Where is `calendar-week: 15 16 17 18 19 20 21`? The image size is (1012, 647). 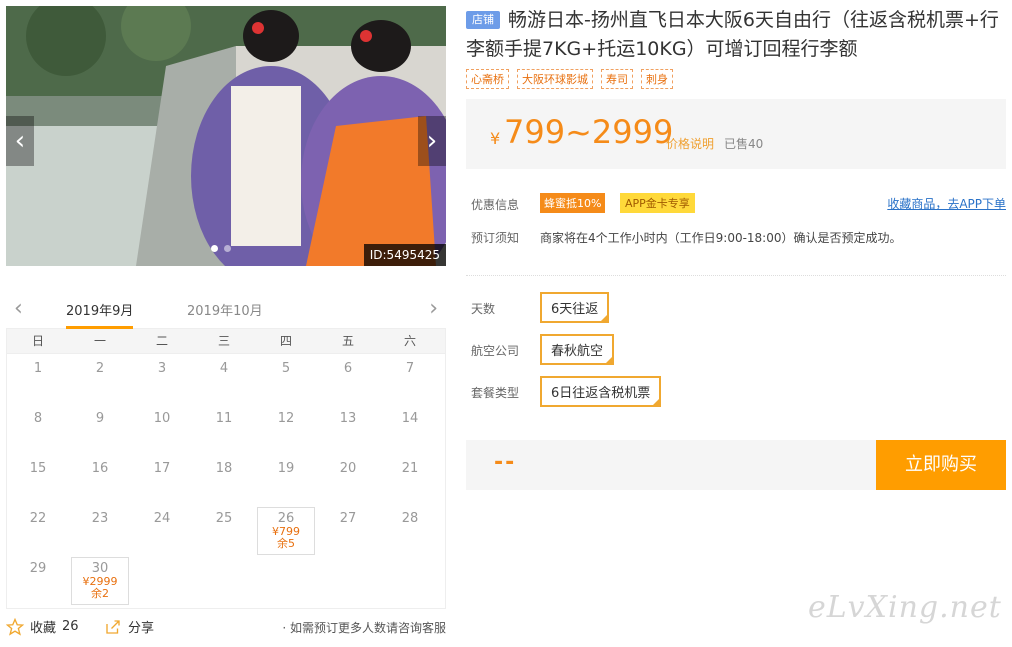
calendar-week: 15 16 17 18 19 20 21 is located at coordinates (226, 479).